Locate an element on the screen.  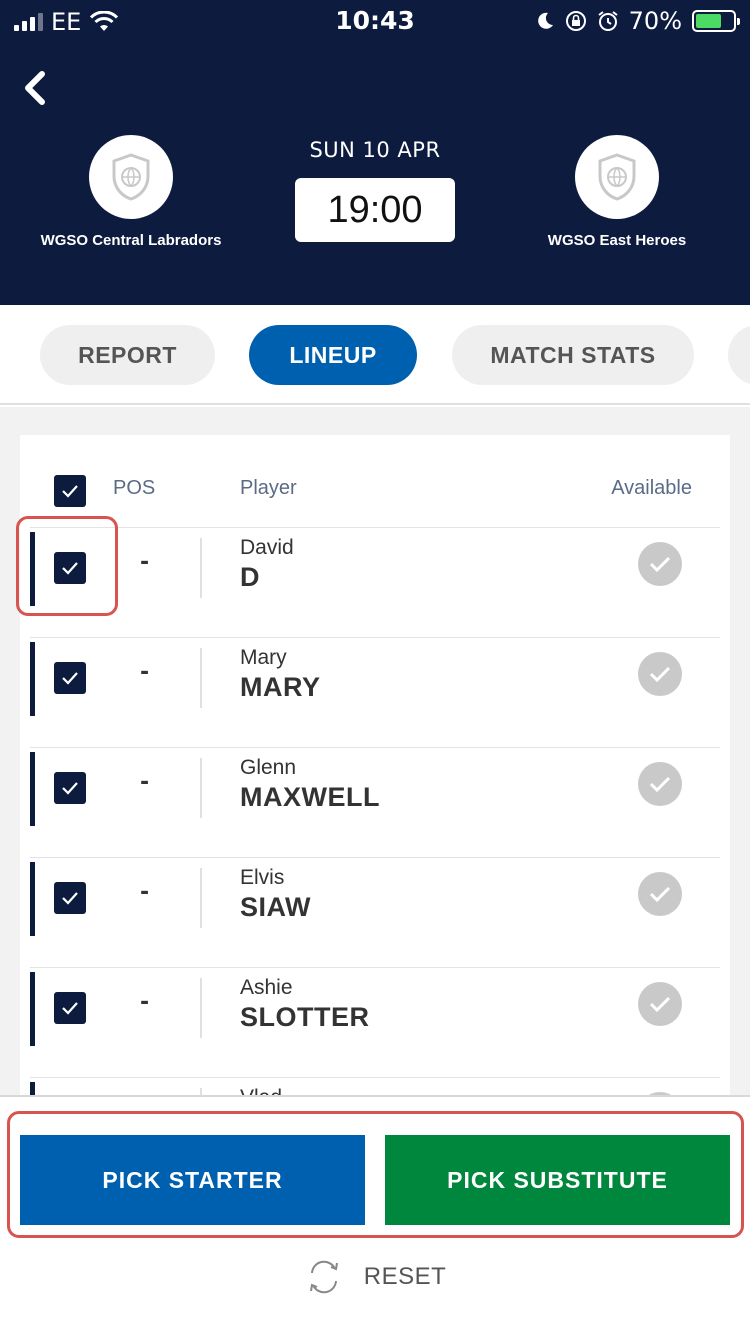
player-last-name: MARY is located at coordinates (280, 687).